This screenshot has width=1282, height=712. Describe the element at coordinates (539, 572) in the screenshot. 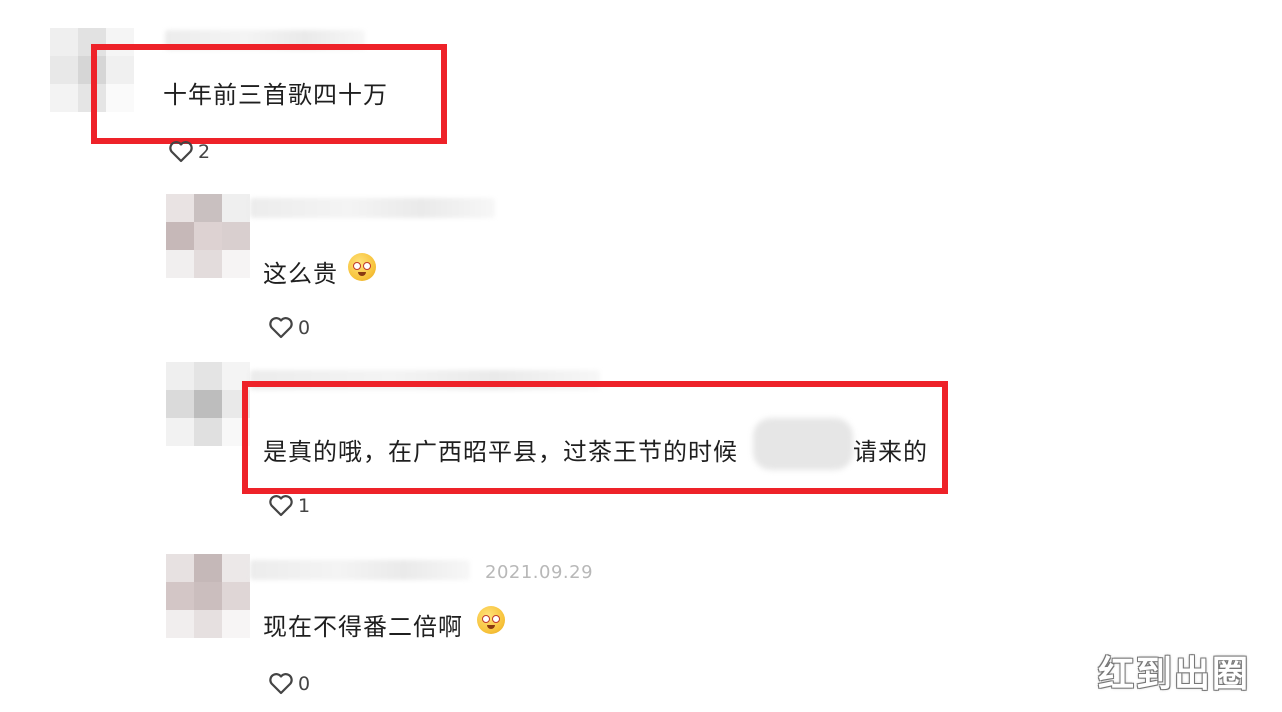

I see `comment-date: 2021.09.29` at that location.